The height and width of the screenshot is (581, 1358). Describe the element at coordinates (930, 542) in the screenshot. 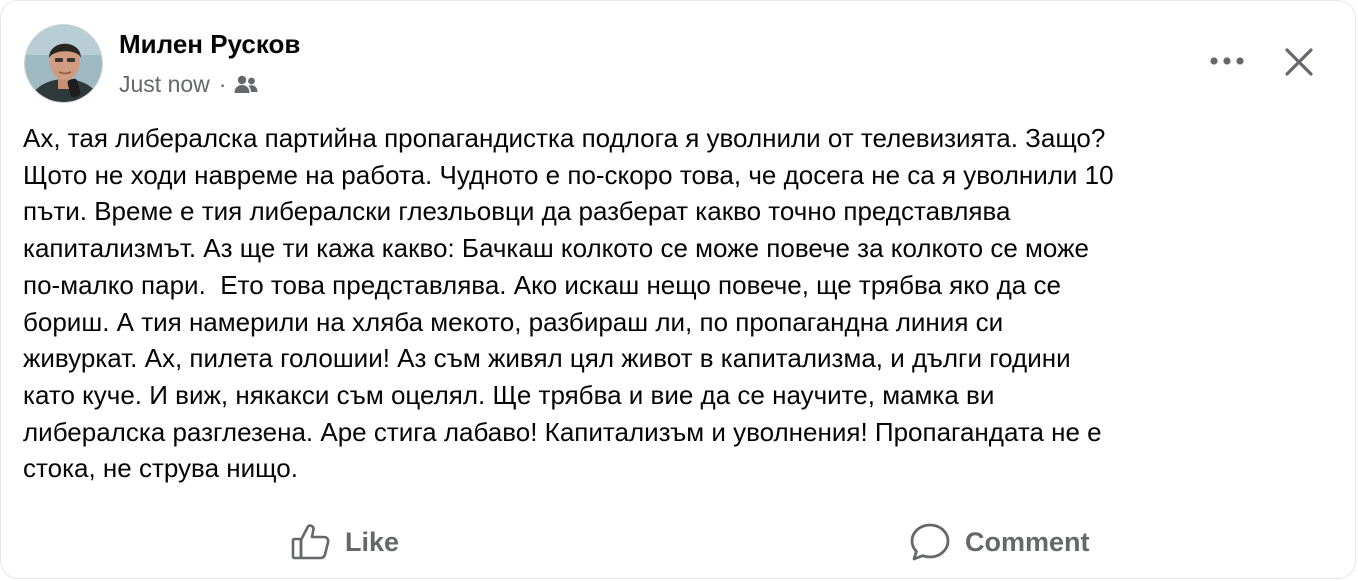

I see `comment-bubble-icon` at that location.